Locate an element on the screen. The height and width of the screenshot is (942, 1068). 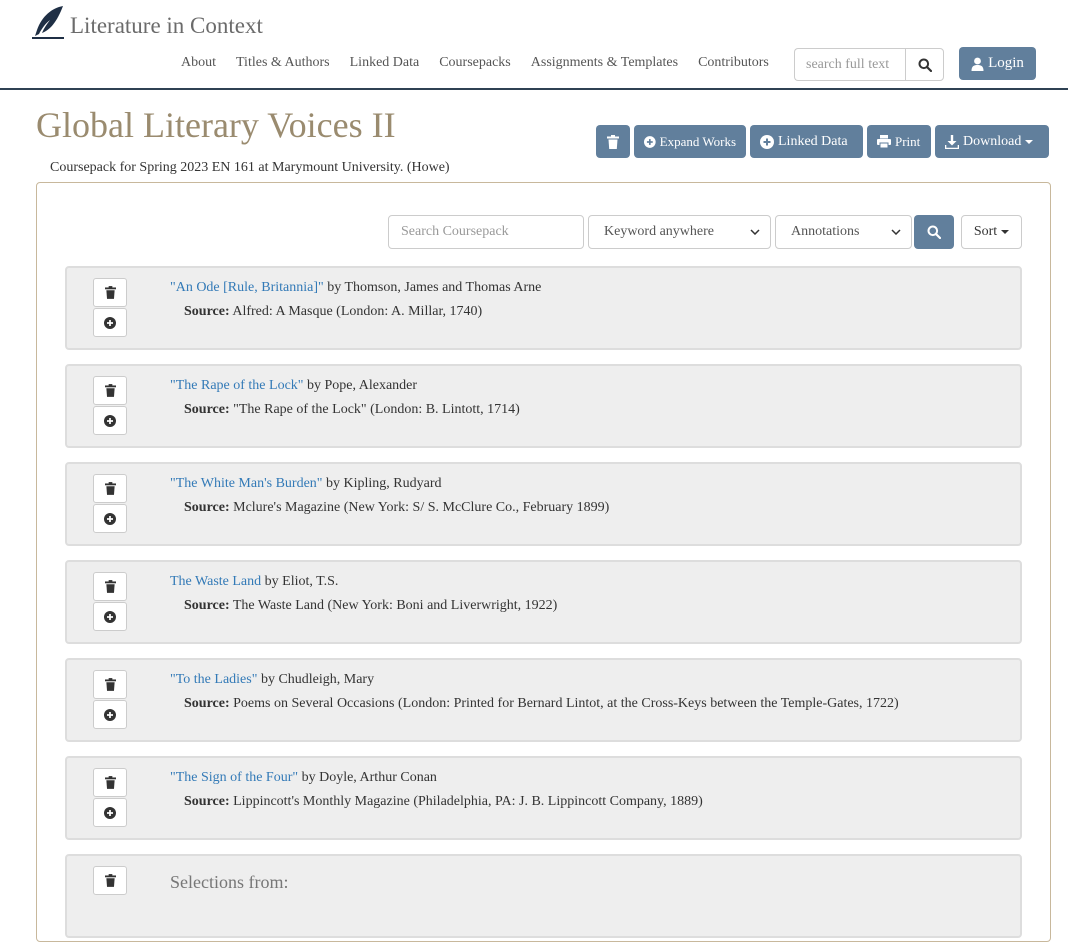
linked-data-button: Linked Data is located at coordinates (806, 141).